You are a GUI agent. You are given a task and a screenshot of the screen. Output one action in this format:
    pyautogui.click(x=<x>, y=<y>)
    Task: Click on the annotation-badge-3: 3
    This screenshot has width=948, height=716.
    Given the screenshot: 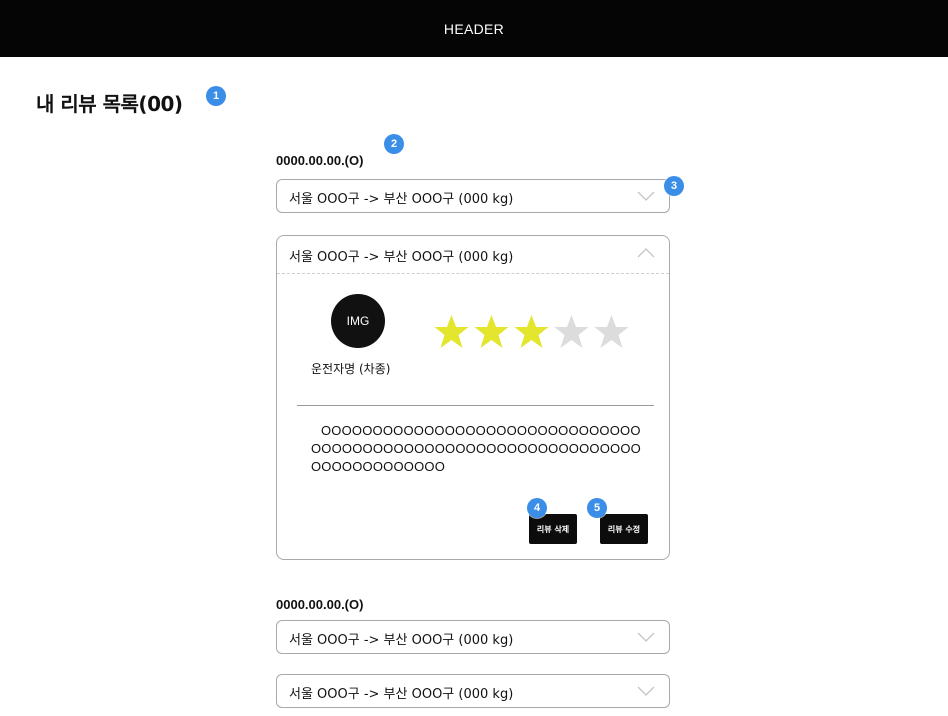 What is the action you would take?
    pyautogui.click(x=674, y=186)
    